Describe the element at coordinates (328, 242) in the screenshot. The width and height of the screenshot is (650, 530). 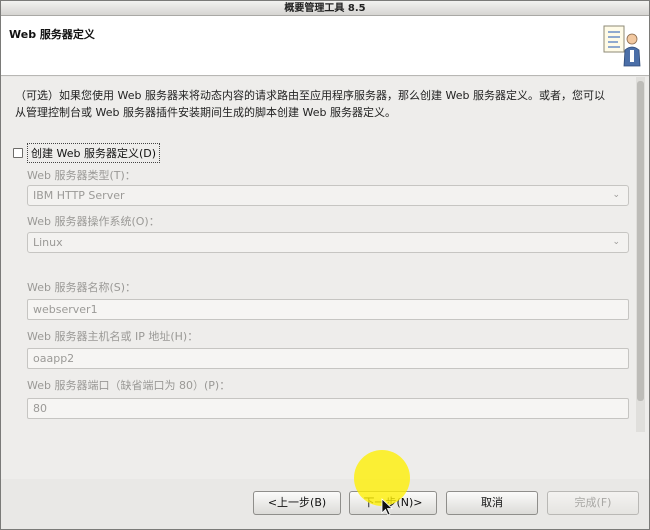
I see `server-os-select: Linux ⌄` at that location.